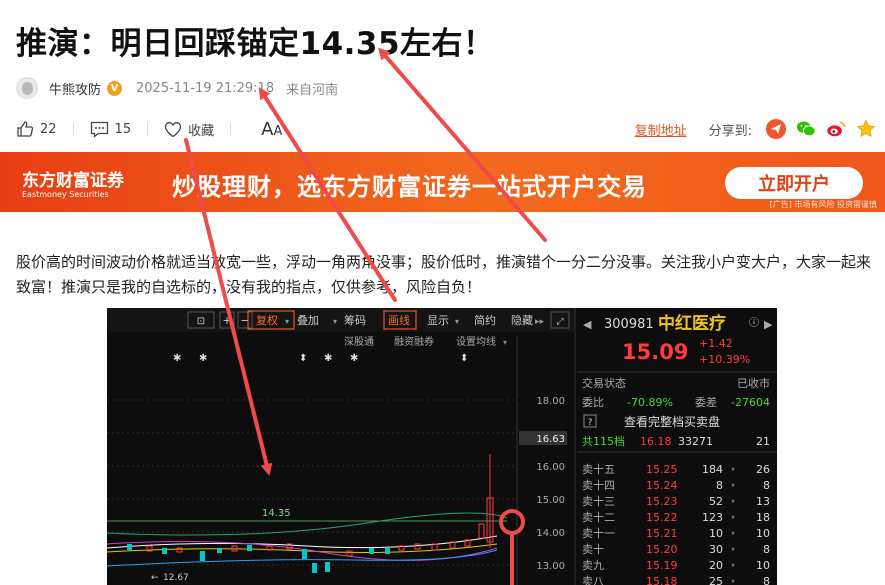  I want to click on author-name: 牛熊攻防, so click(75, 88).